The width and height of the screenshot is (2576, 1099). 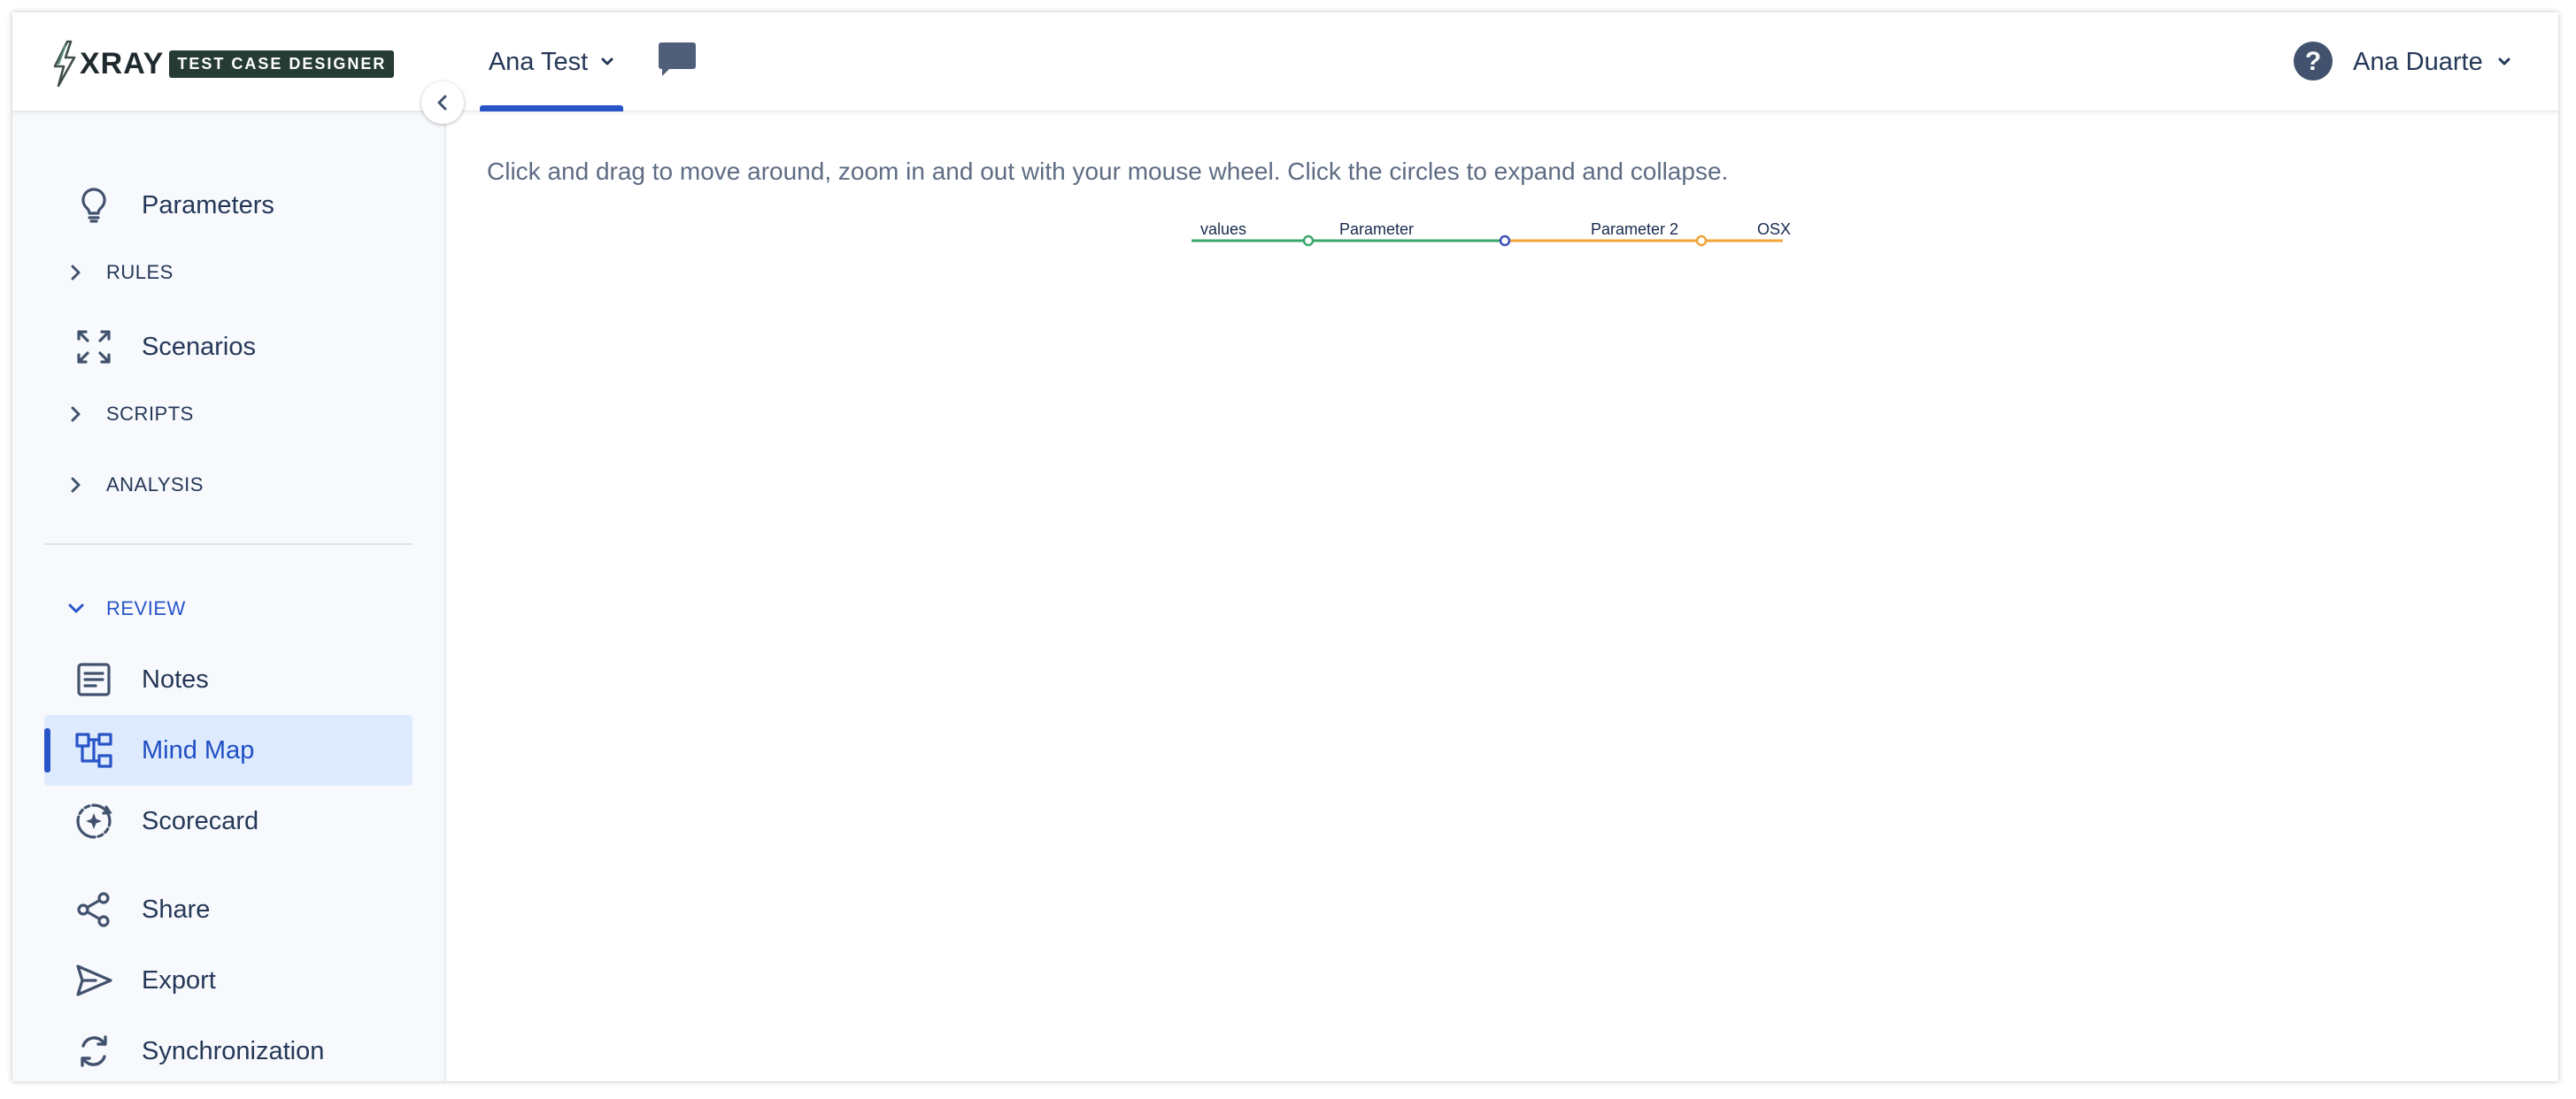 I want to click on active-tab-indicator, so click(x=551, y=108).